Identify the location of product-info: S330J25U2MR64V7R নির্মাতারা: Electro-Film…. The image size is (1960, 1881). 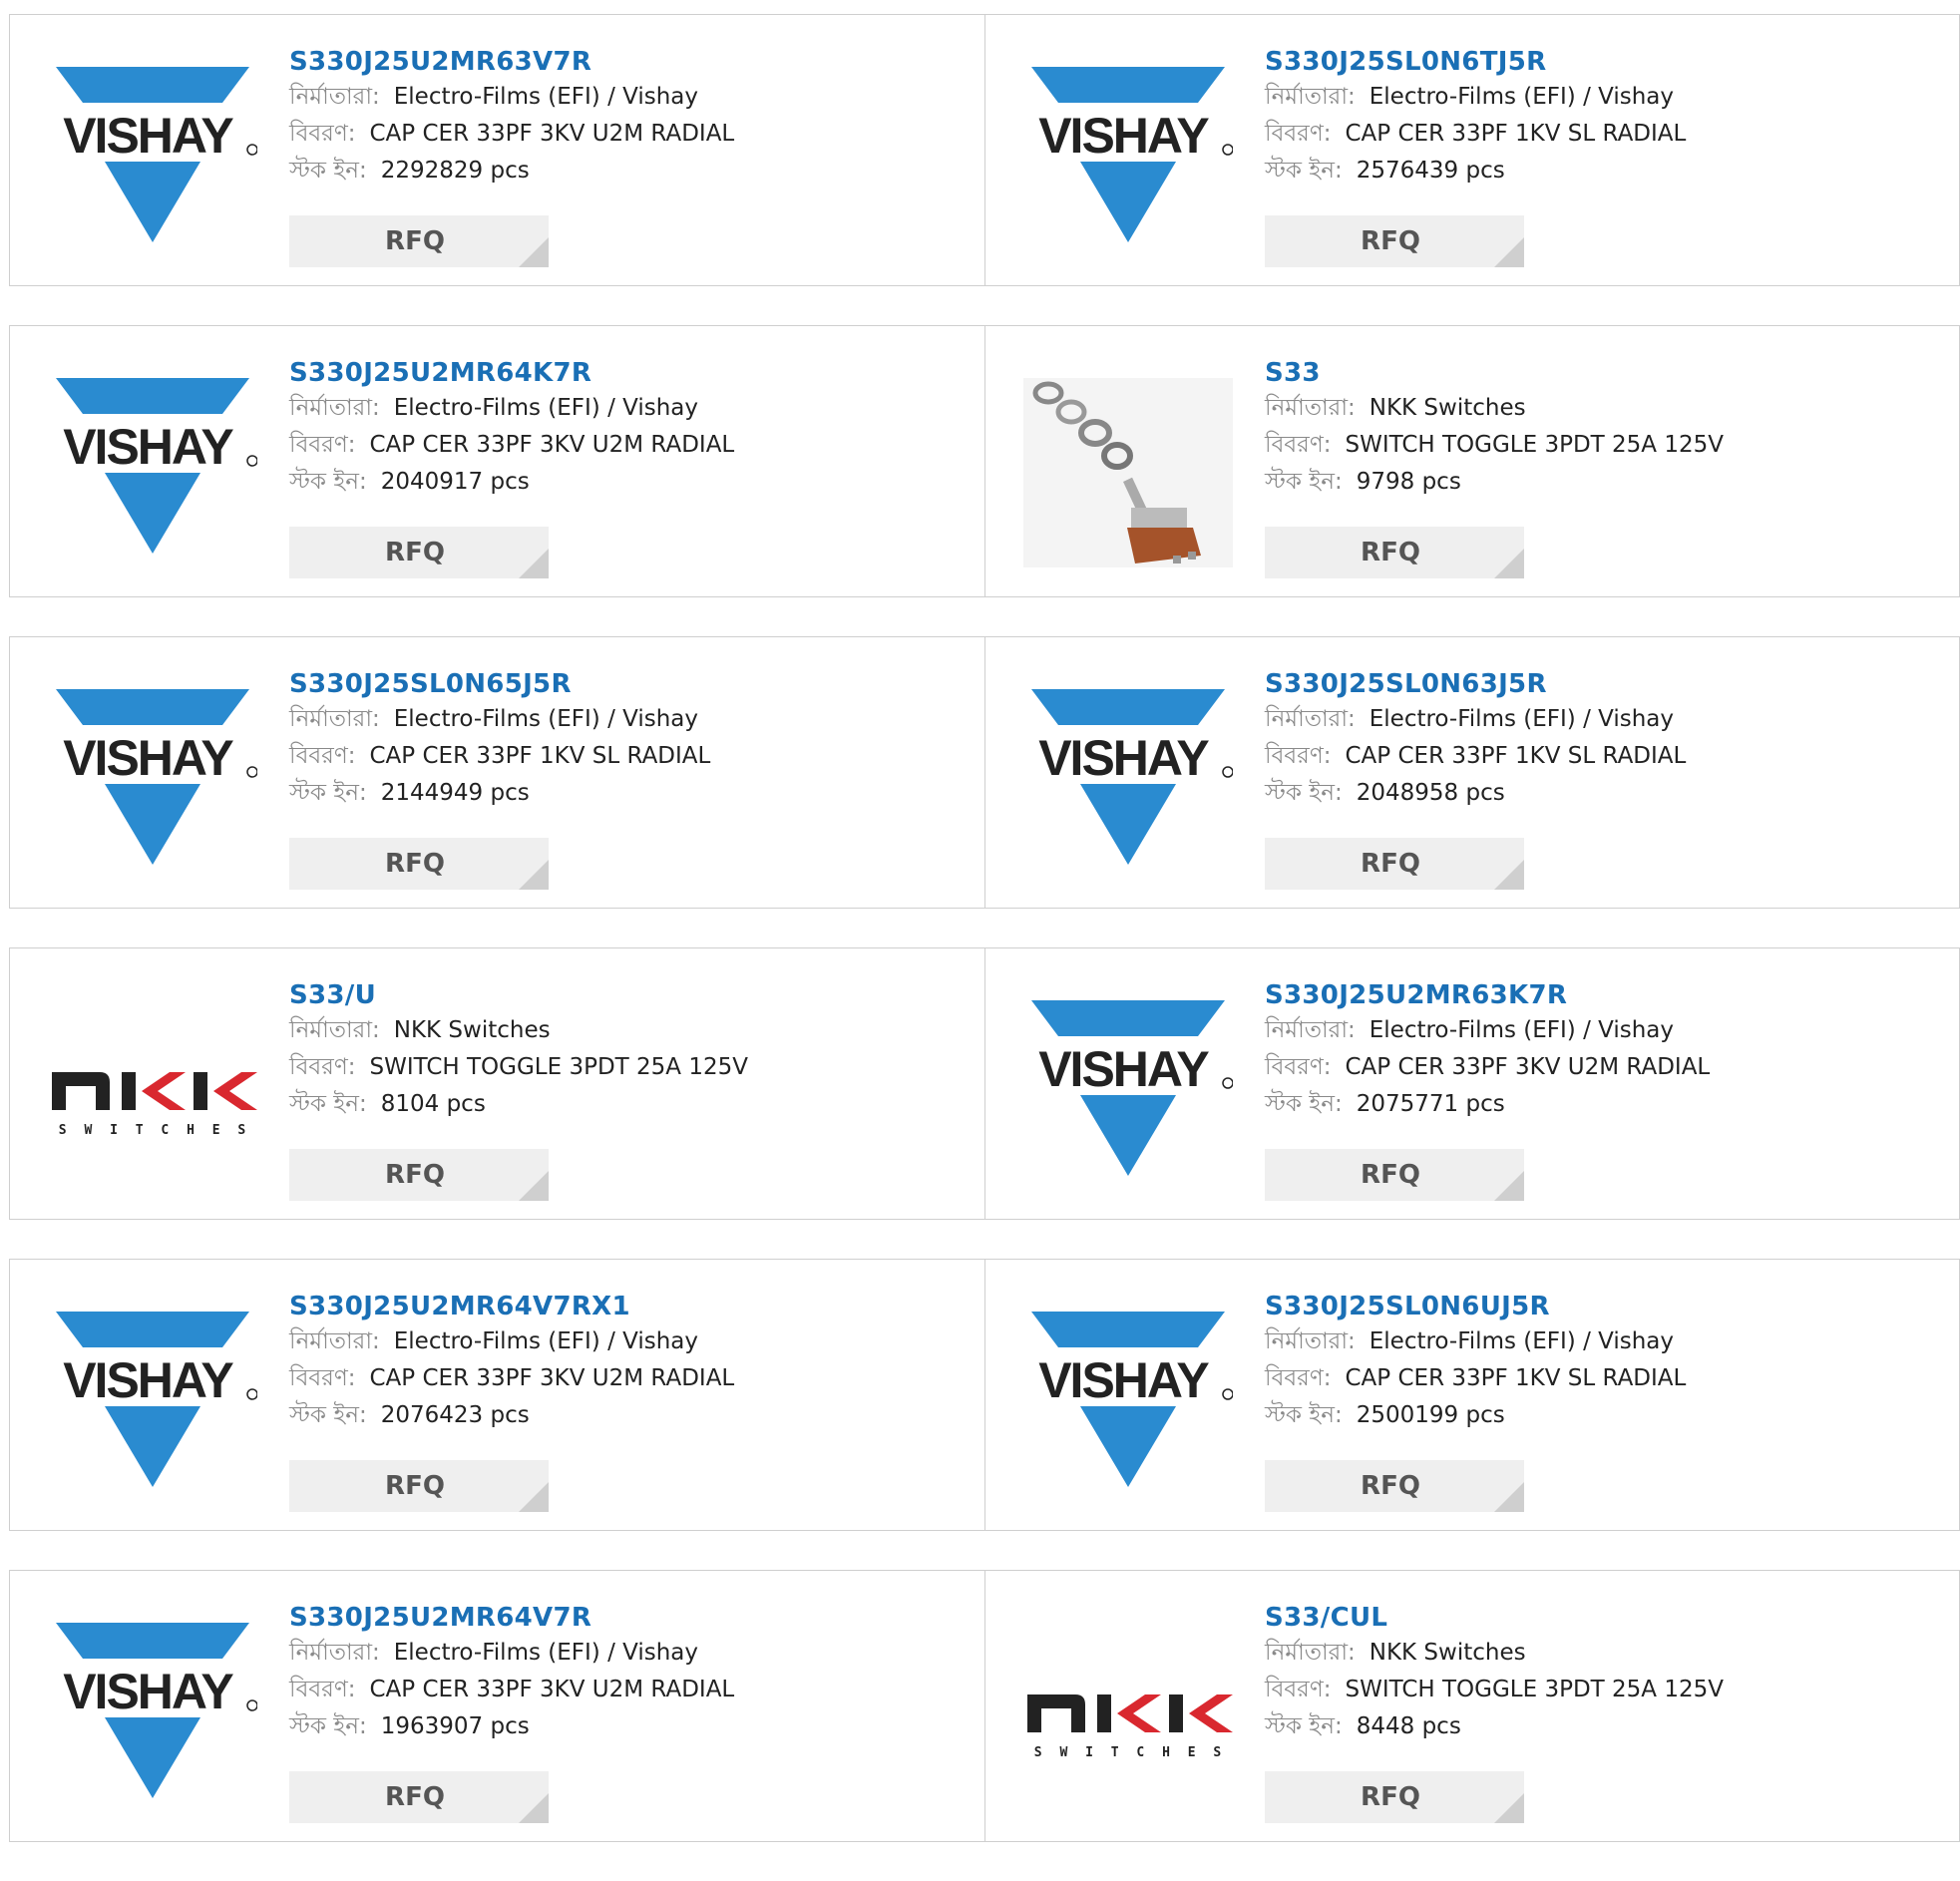
(608, 1673).